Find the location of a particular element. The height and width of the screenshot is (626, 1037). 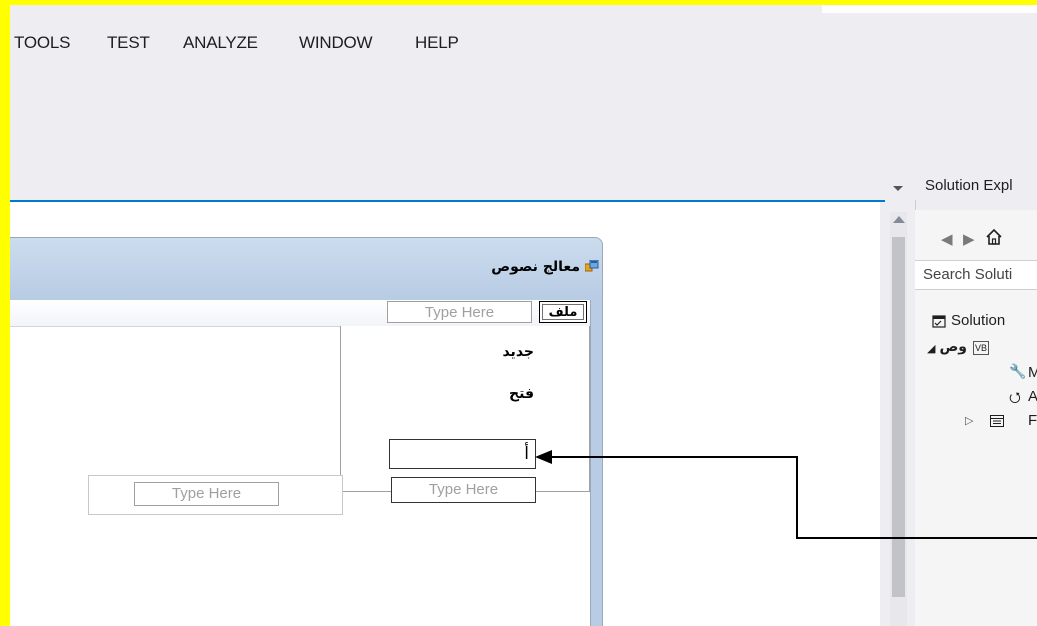

submenu-box: Type Here is located at coordinates (215, 495).